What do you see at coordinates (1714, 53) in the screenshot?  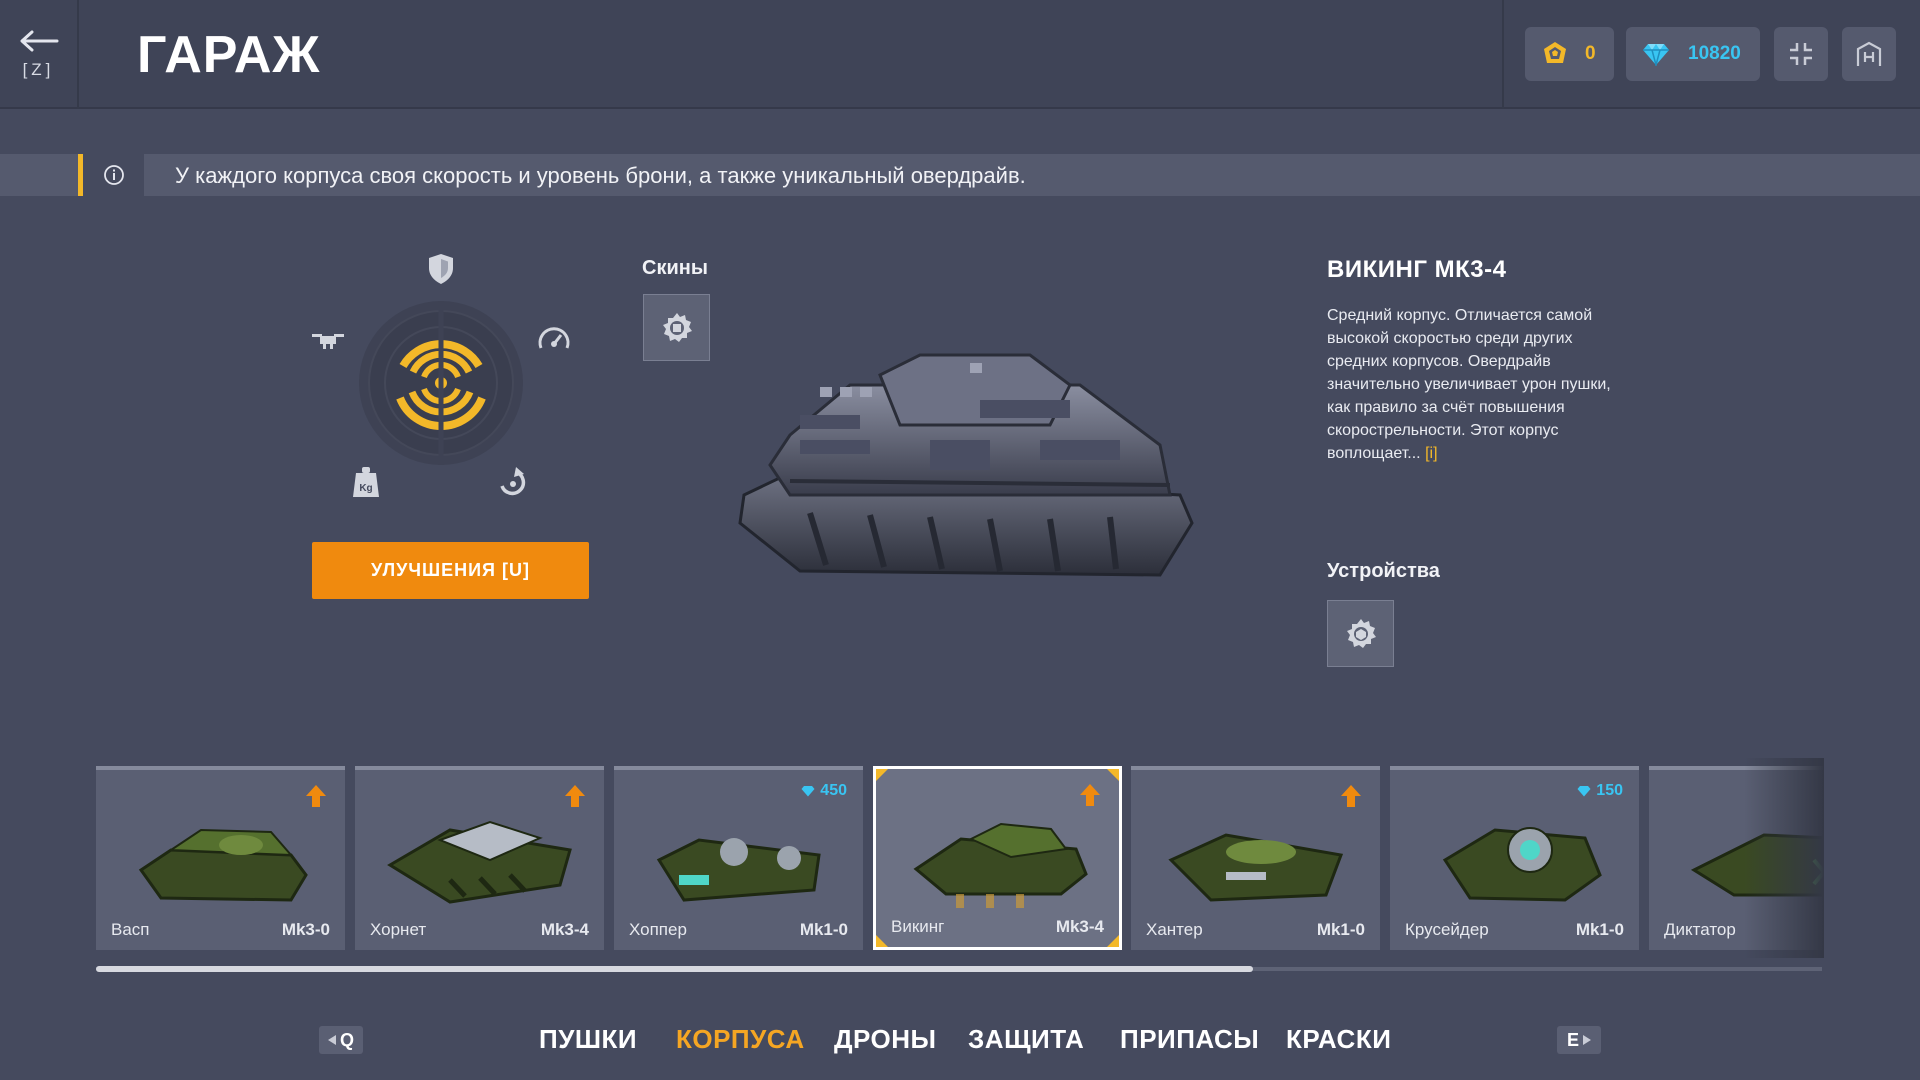 I see `diamonds-value: 10820` at bounding box center [1714, 53].